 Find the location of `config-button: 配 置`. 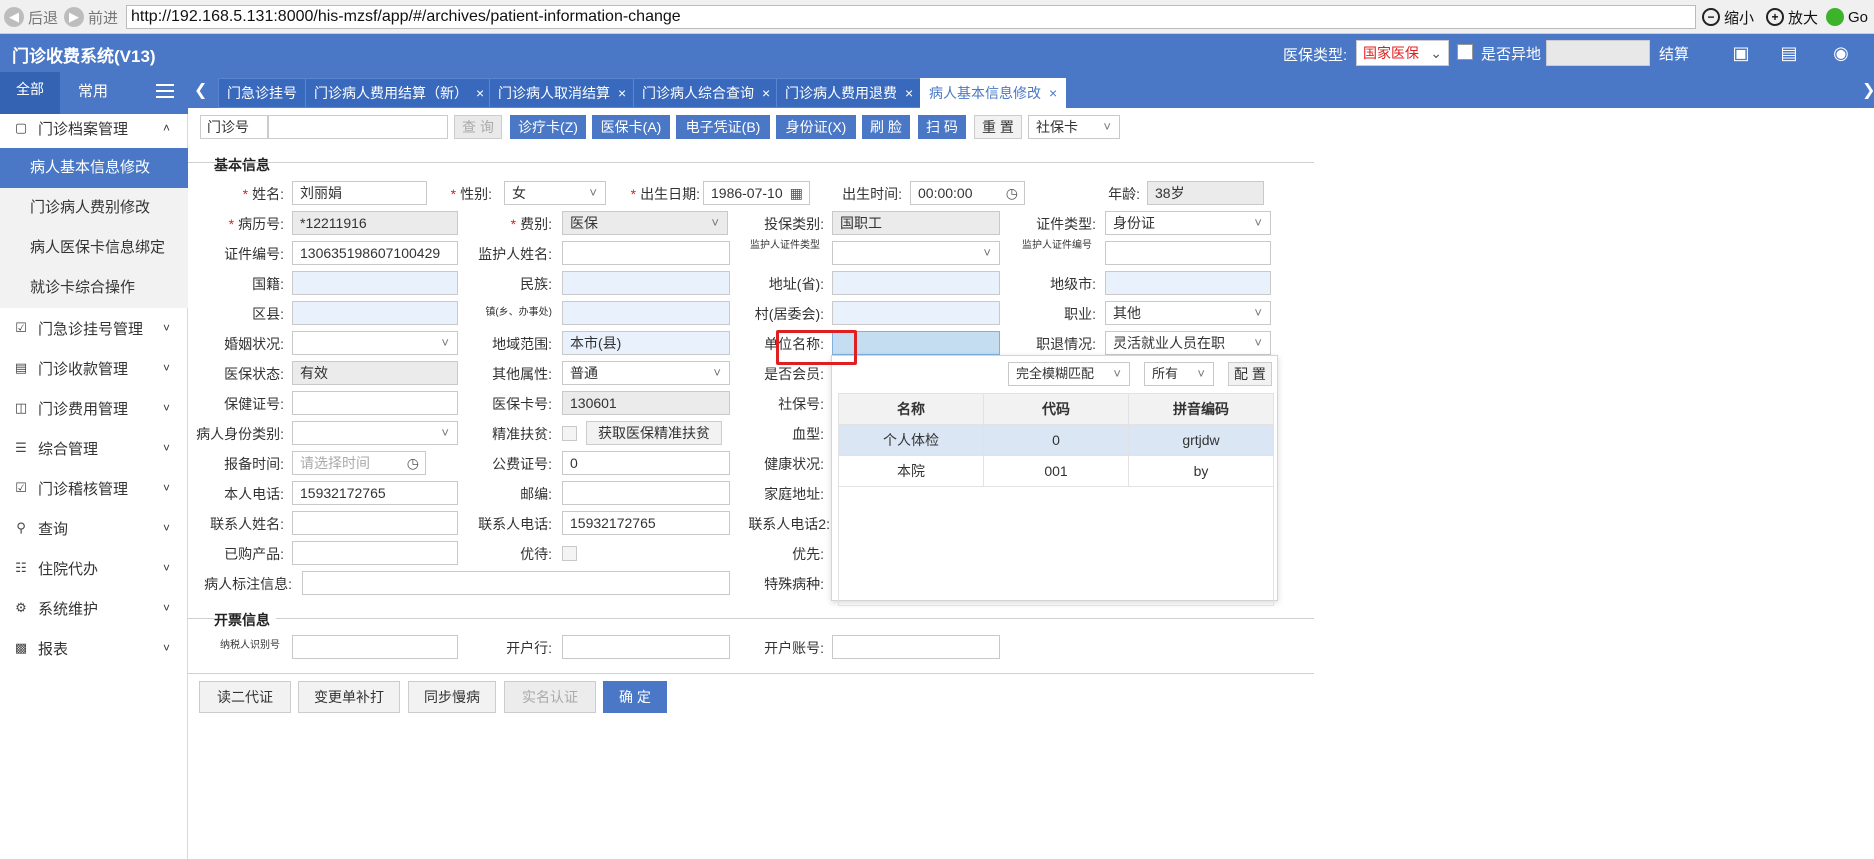

config-button: 配 置 is located at coordinates (1250, 374).